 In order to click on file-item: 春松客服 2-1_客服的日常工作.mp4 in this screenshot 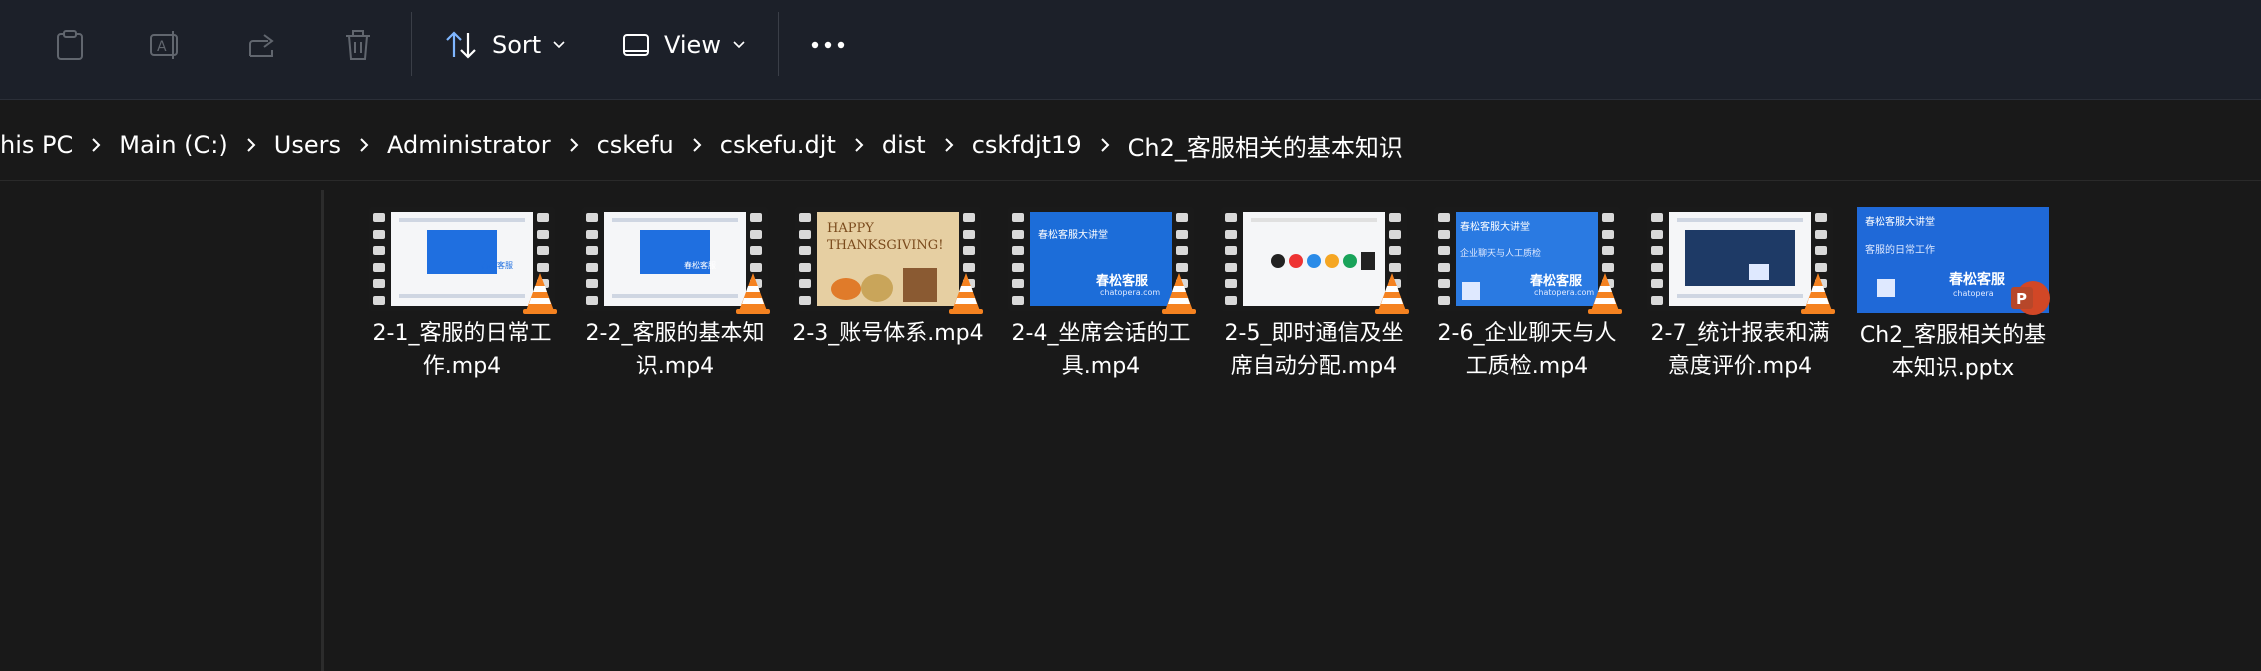, I will do `click(462, 295)`.